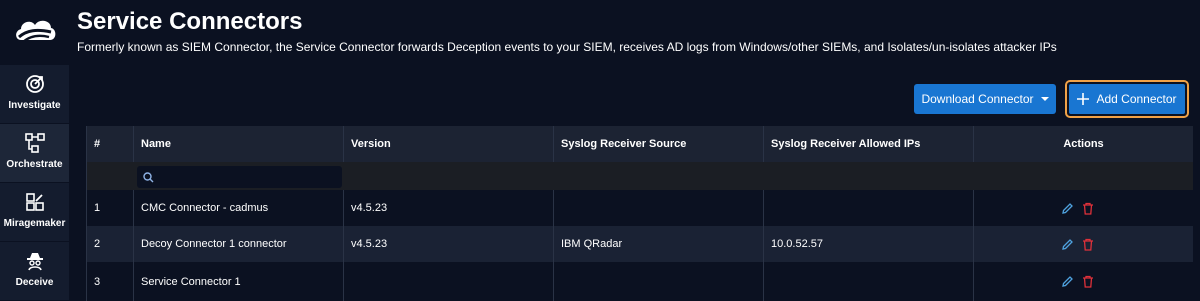 The width and height of the screenshot is (1200, 301). I want to click on sidebar-item-label: Deceive, so click(34, 282).